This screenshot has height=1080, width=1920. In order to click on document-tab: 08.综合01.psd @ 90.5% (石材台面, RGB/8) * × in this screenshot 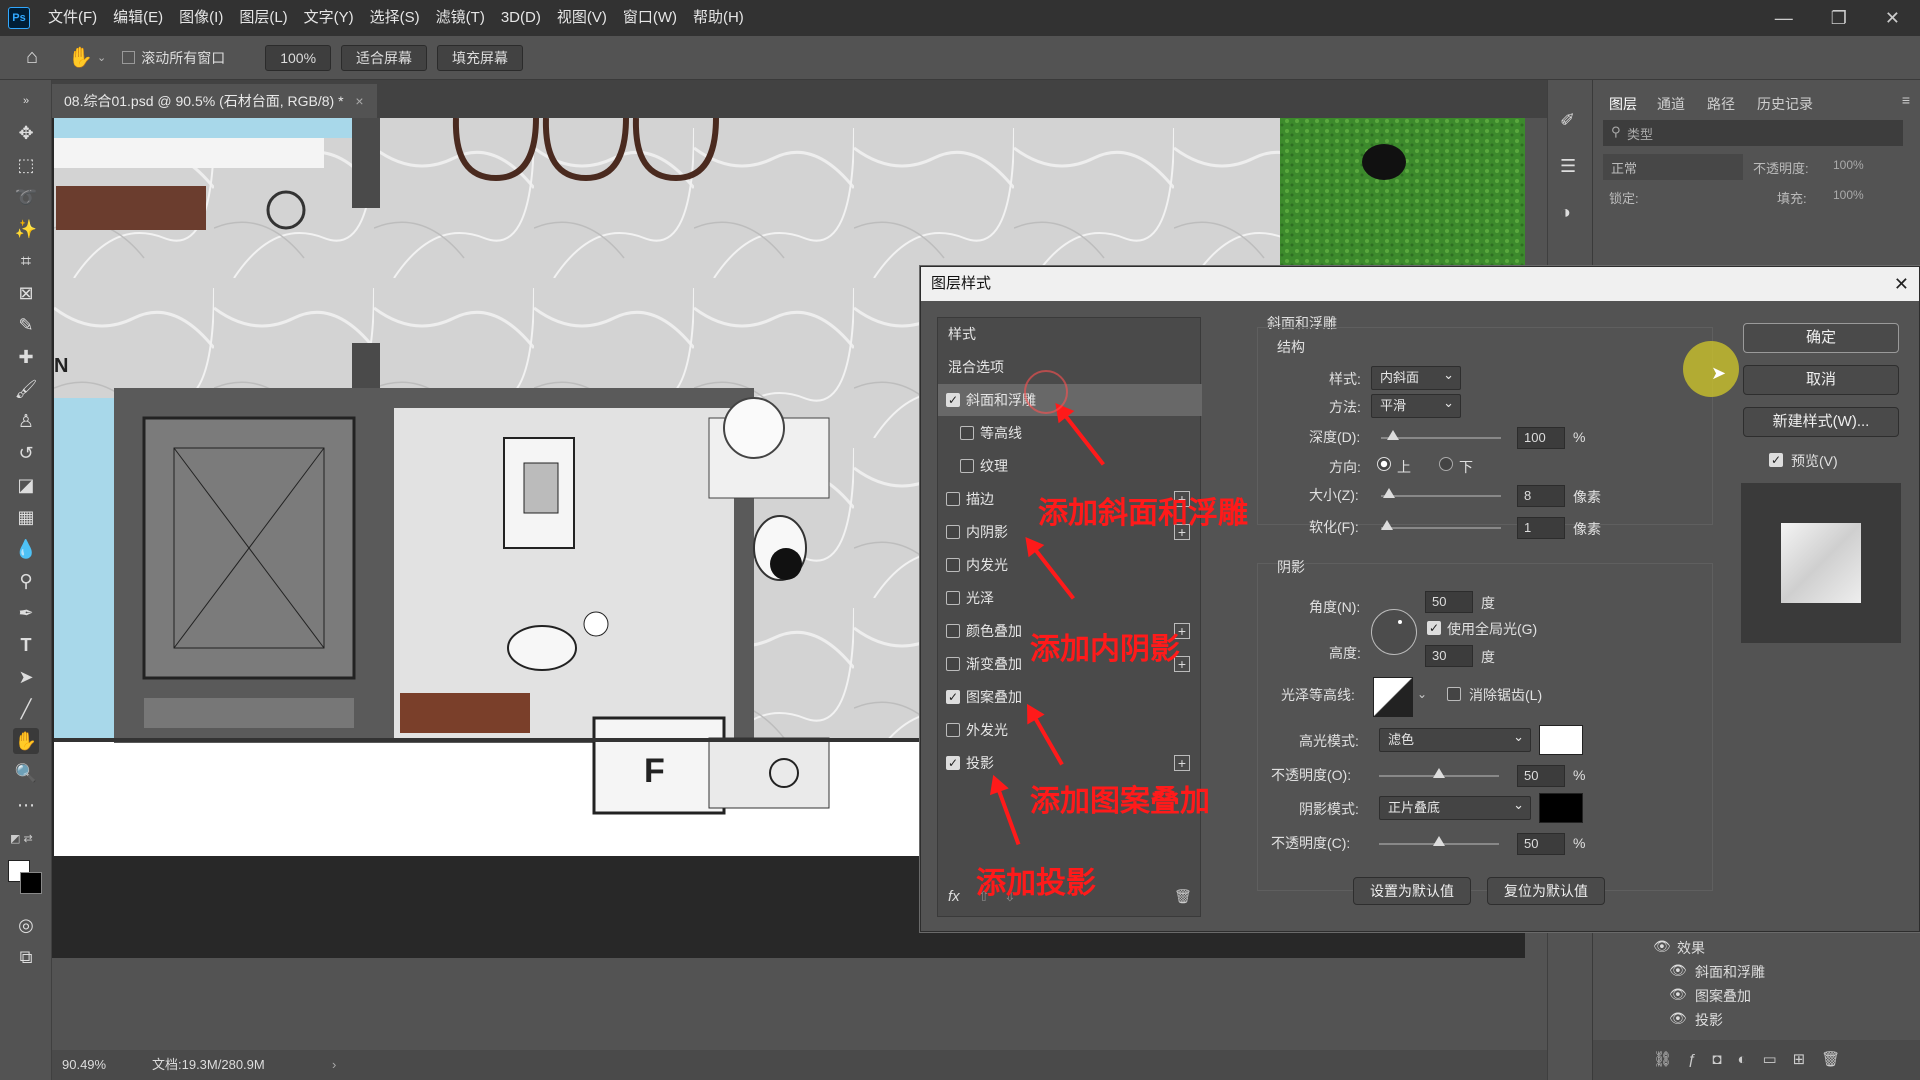, I will do `click(214, 101)`.